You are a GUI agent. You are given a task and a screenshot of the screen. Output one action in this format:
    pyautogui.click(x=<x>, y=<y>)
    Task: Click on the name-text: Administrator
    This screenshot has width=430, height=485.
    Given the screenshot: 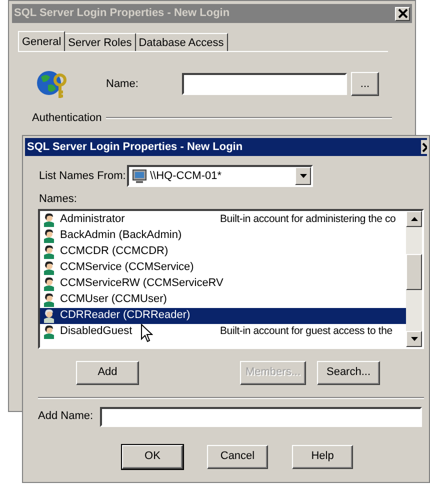 What is the action you would take?
    pyautogui.click(x=92, y=220)
    